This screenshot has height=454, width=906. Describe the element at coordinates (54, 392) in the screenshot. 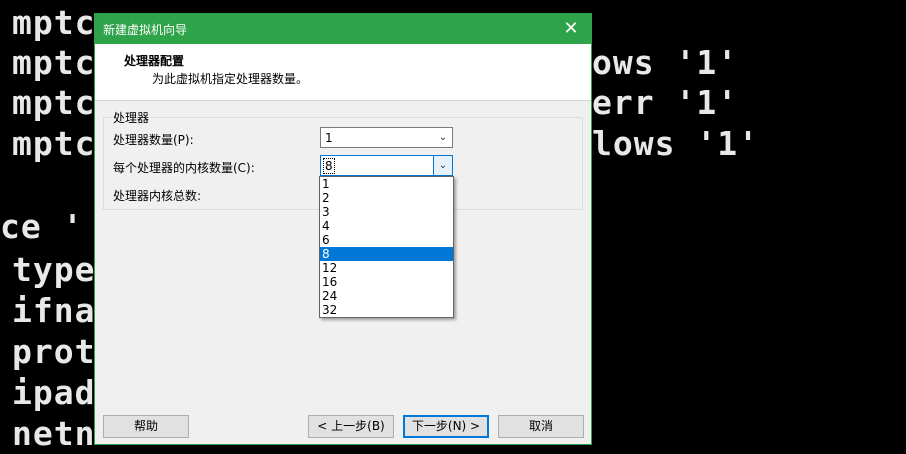

I see `terminal-line: ipad` at that location.